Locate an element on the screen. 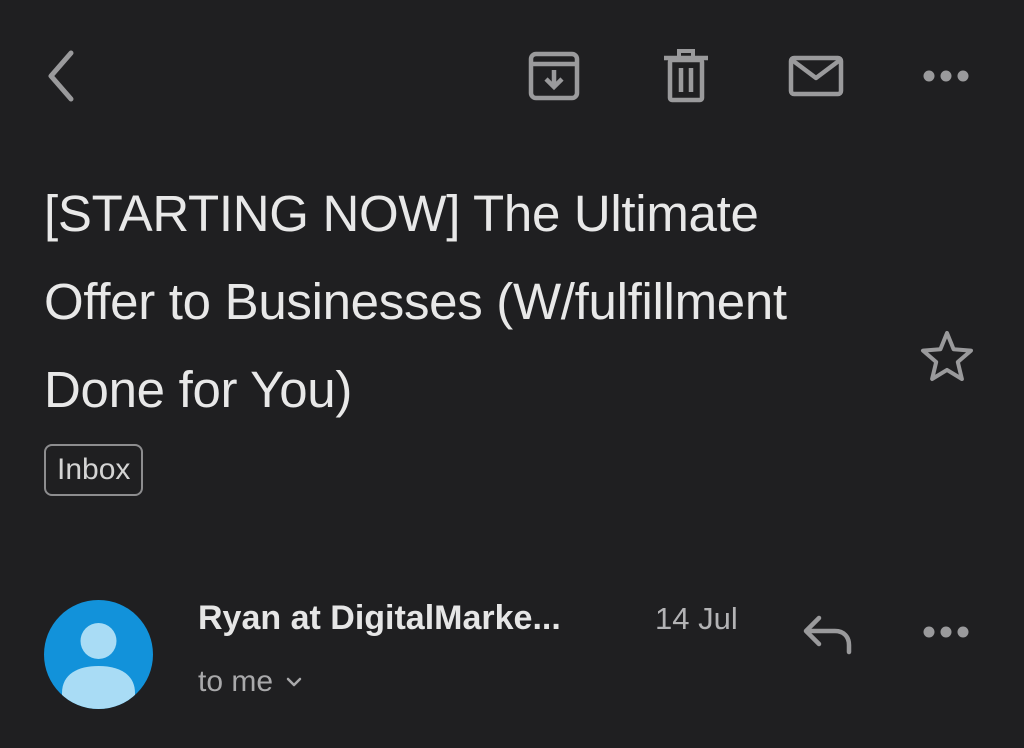  chevron-left-icon is located at coordinates (61, 76).